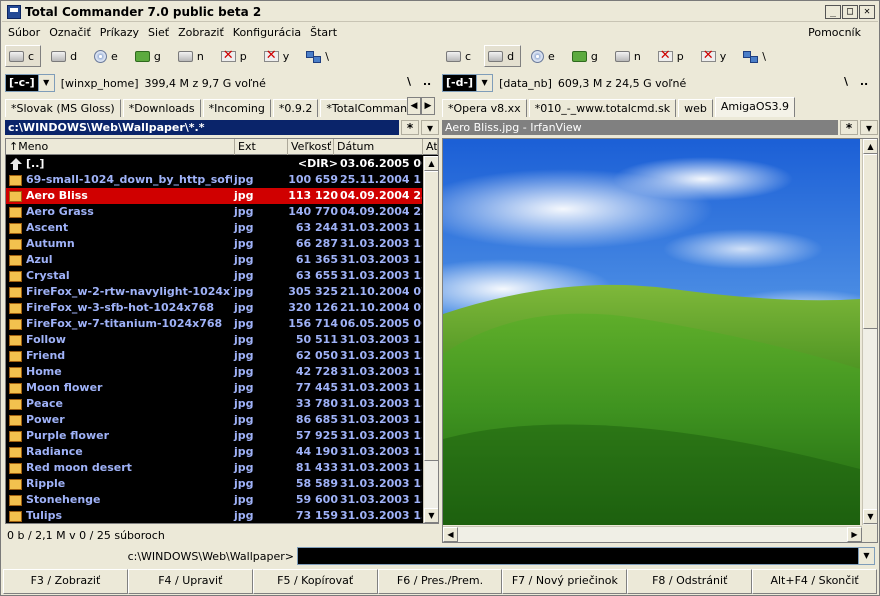  Describe the element at coordinates (460, 56) in the screenshot. I see `right-drive-c: c` at that location.